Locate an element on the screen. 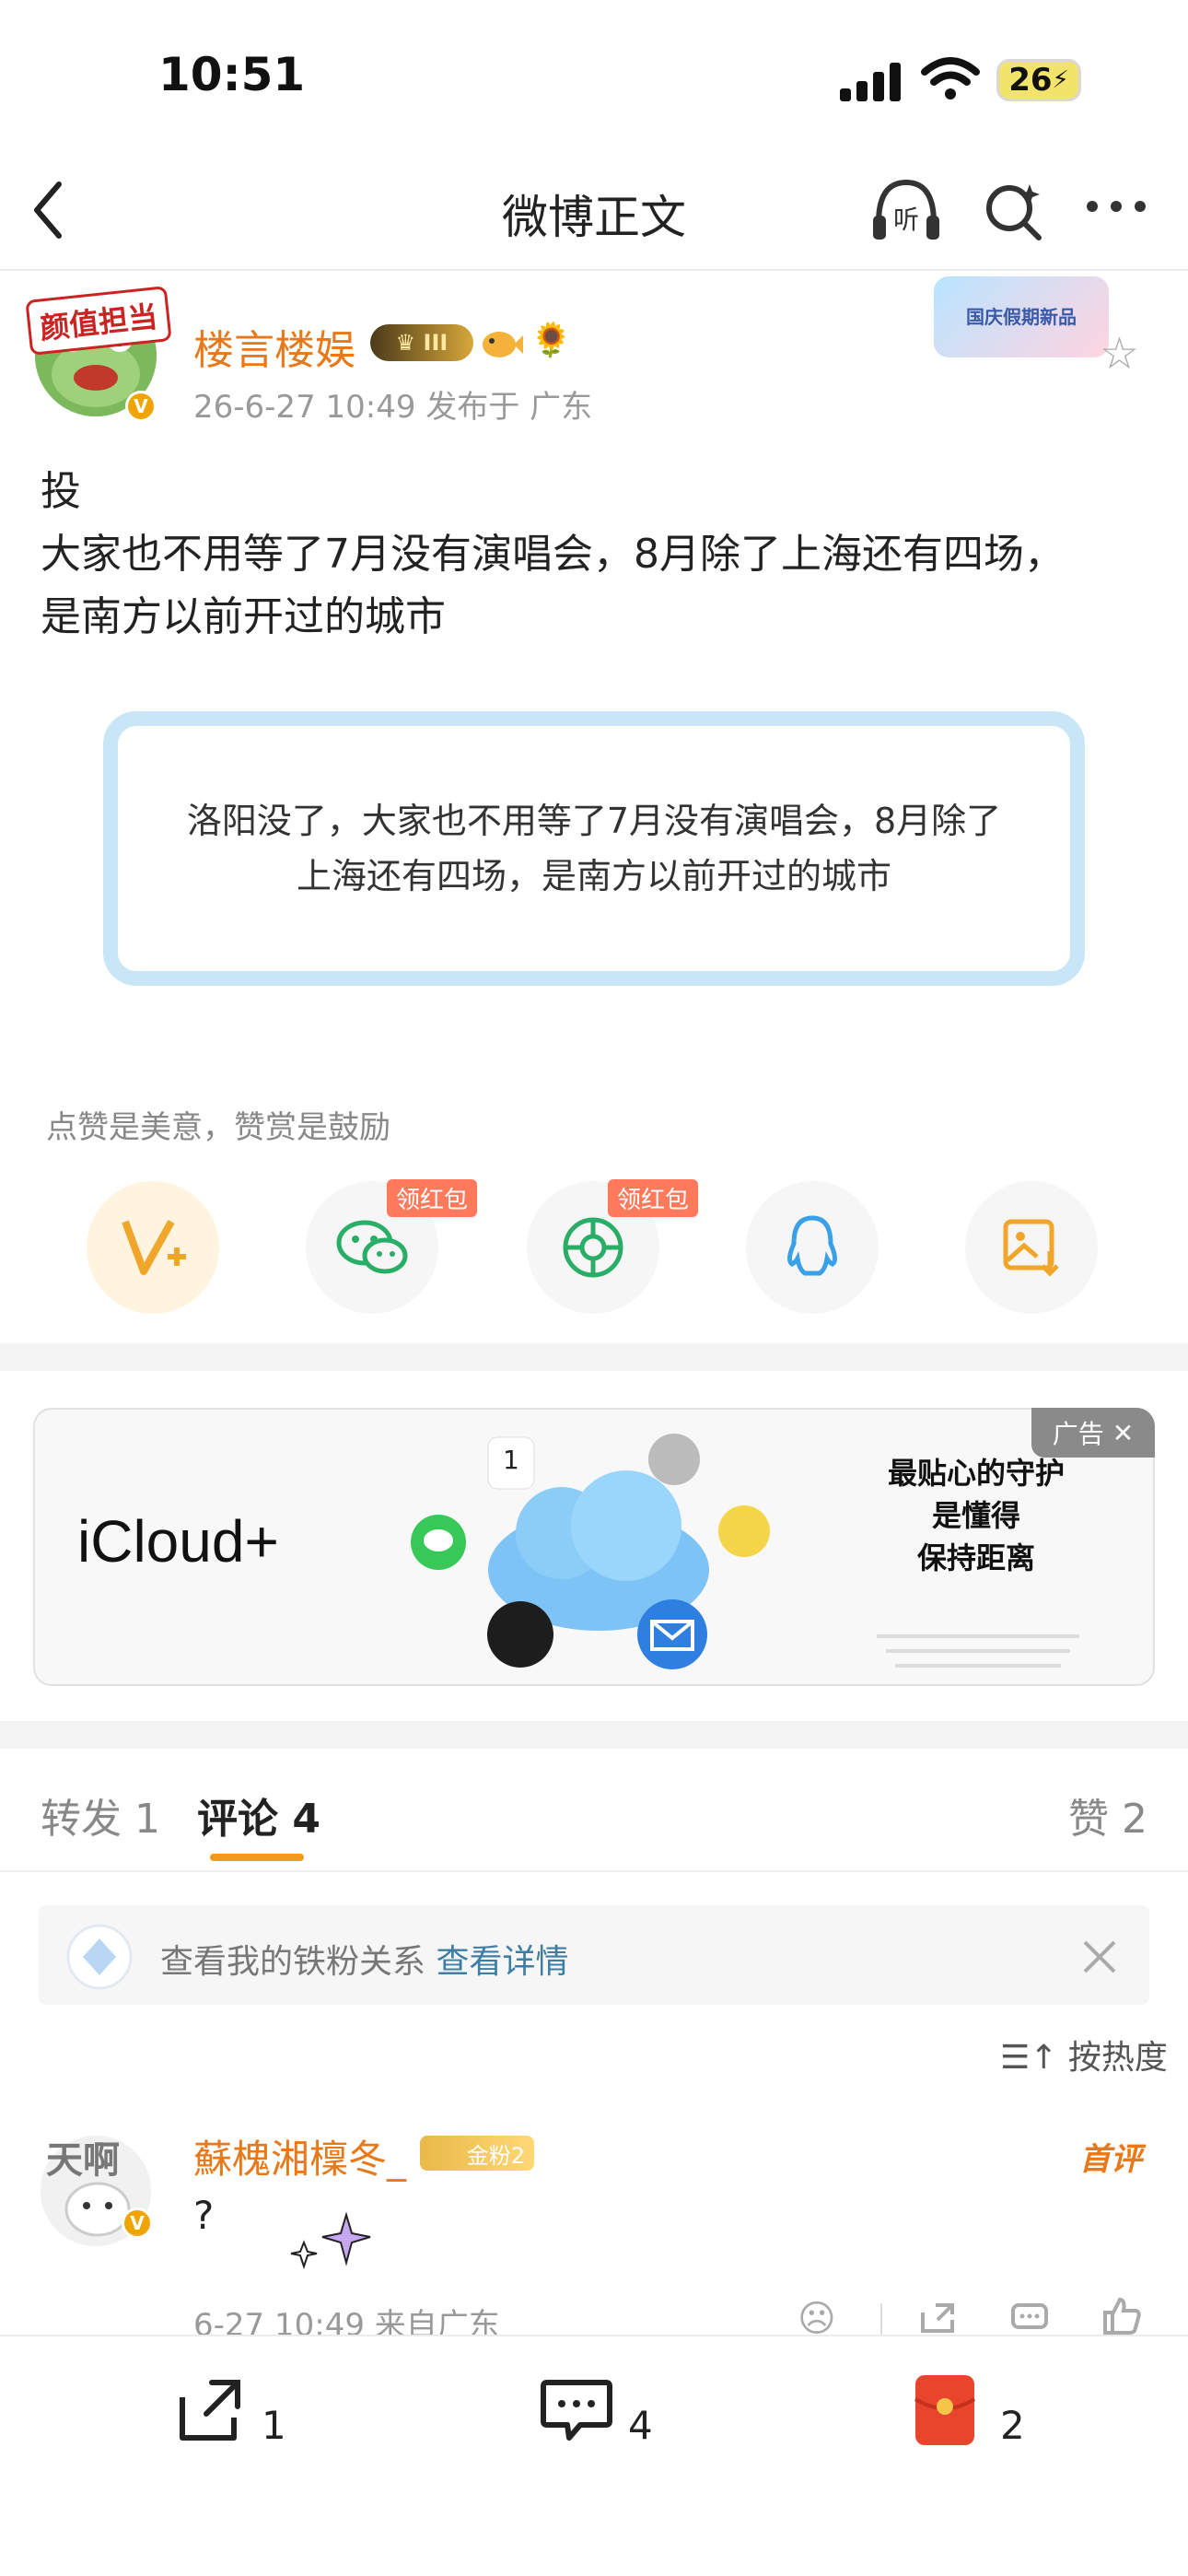 This screenshot has height=2576, width=1188. sort-button: ☰↑ 按热度 is located at coordinates (1084, 2054).